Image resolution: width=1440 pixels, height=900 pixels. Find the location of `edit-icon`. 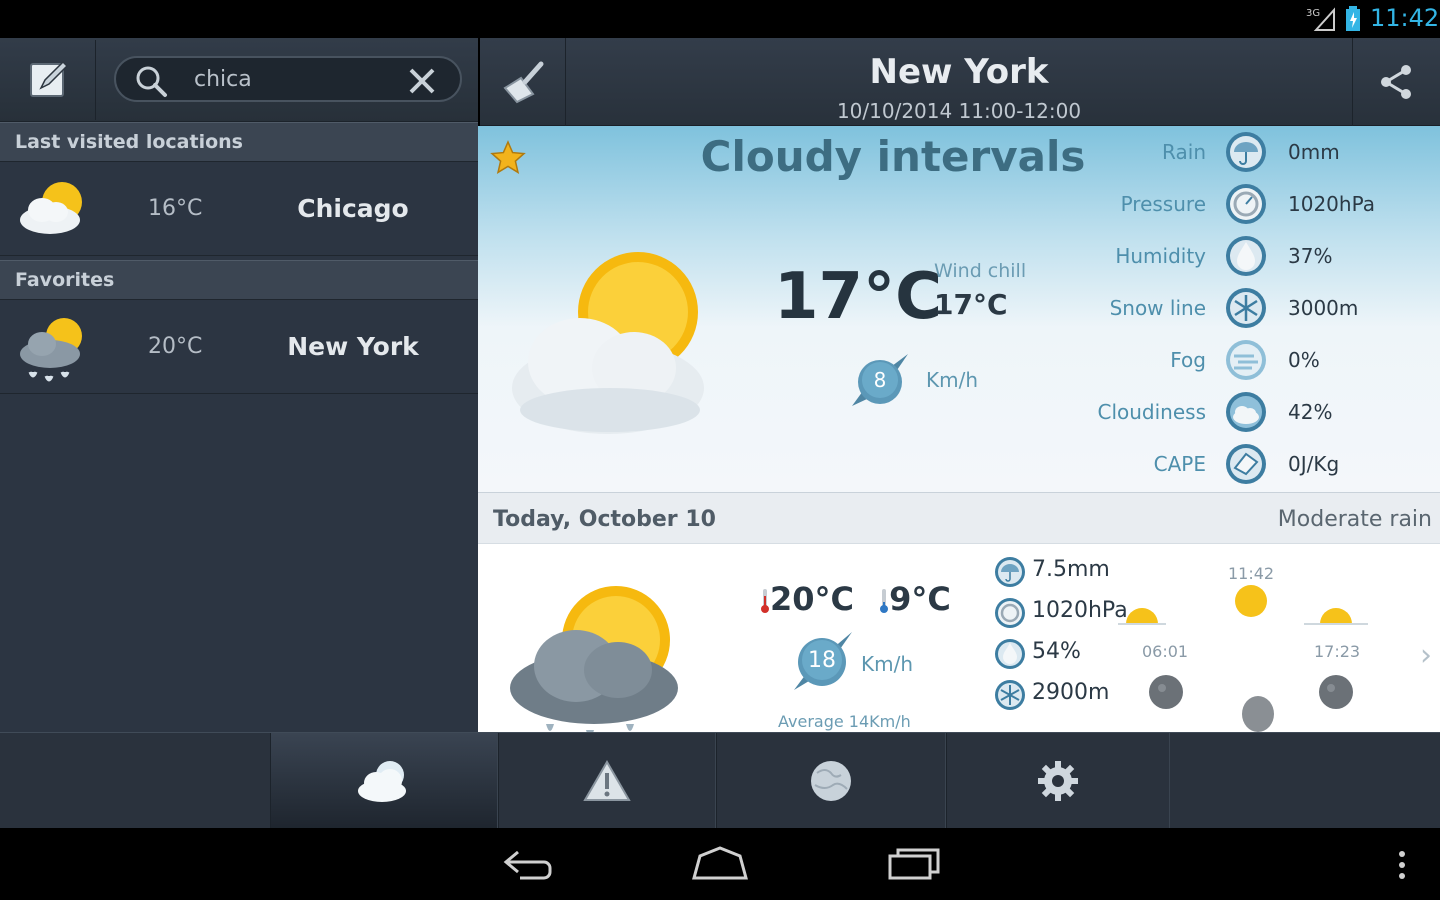

edit-icon is located at coordinates (48, 78).